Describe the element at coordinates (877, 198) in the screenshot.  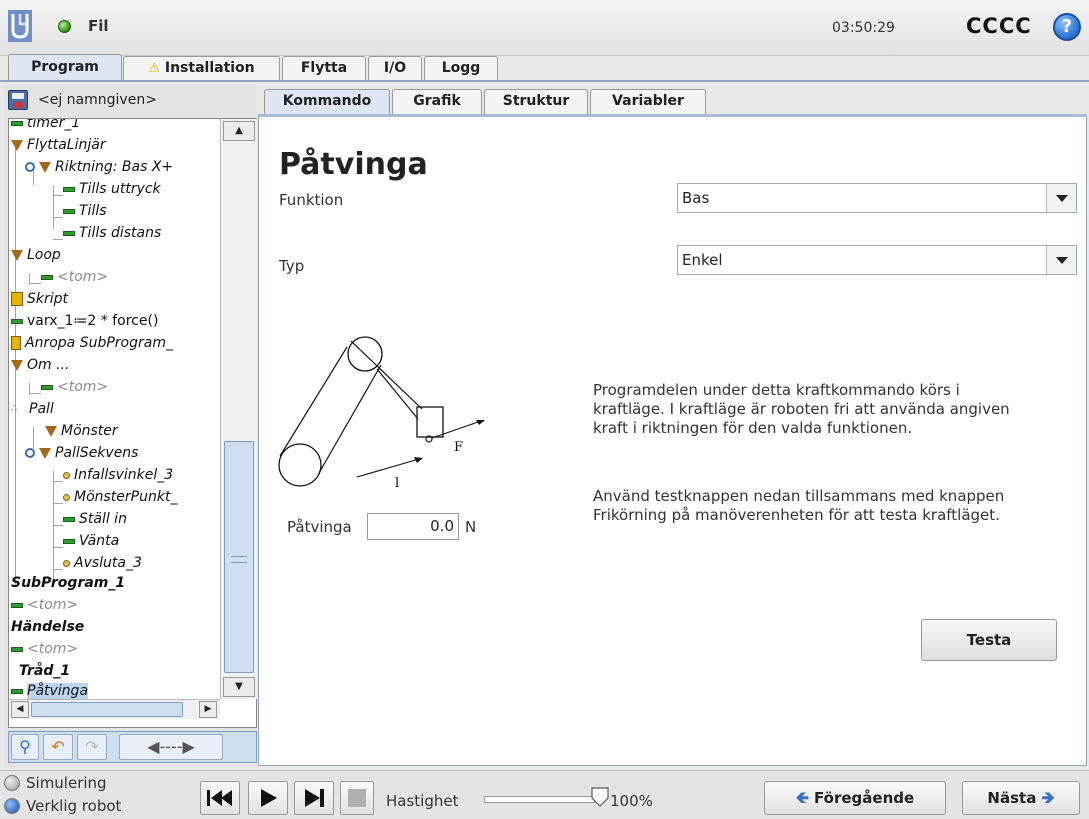
I see `funktion-select: Bas` at that location.